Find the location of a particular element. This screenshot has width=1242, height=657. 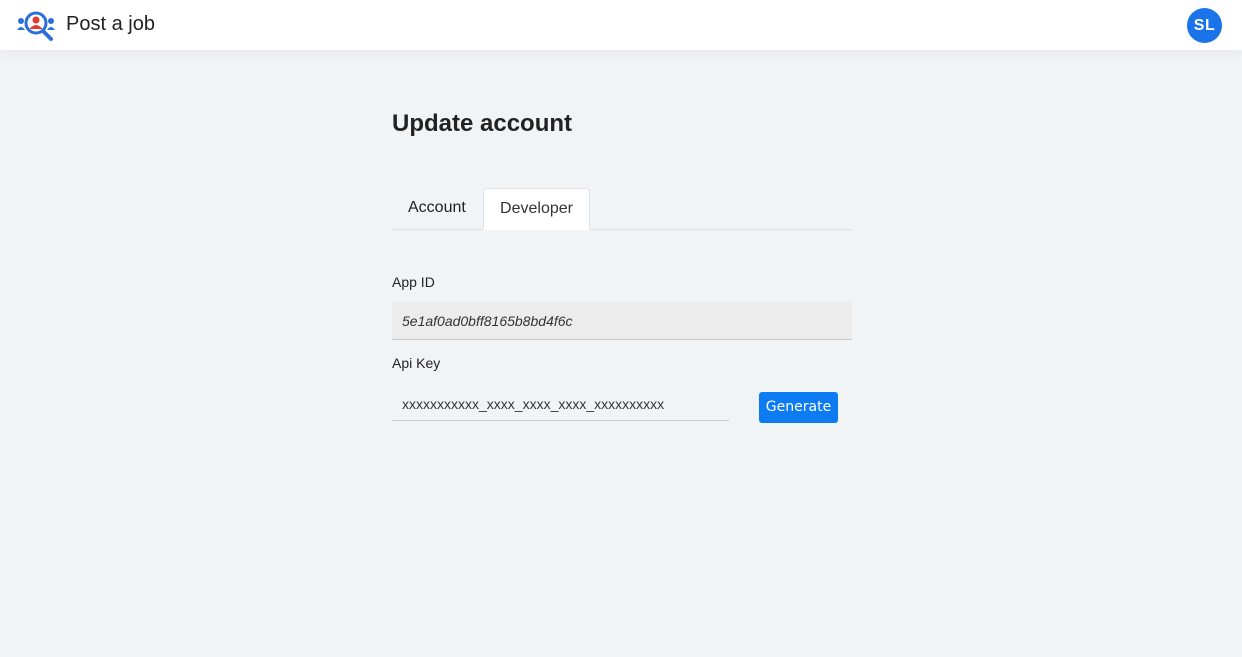

tab-developer: Developer is located at coordinates (536, 209).